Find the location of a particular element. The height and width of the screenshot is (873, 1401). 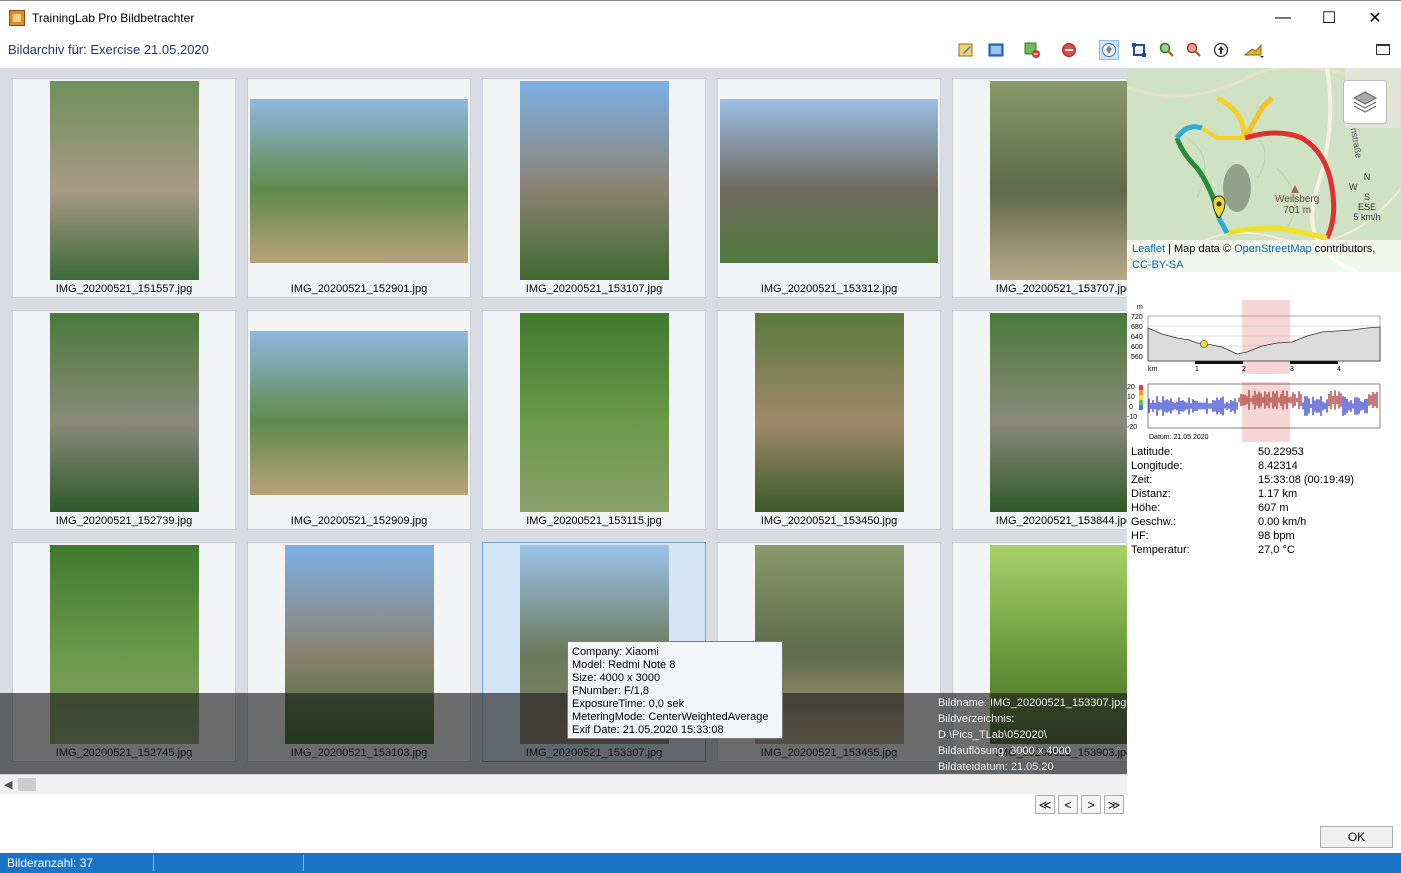

app-icon is located at coordinates (17, 18).